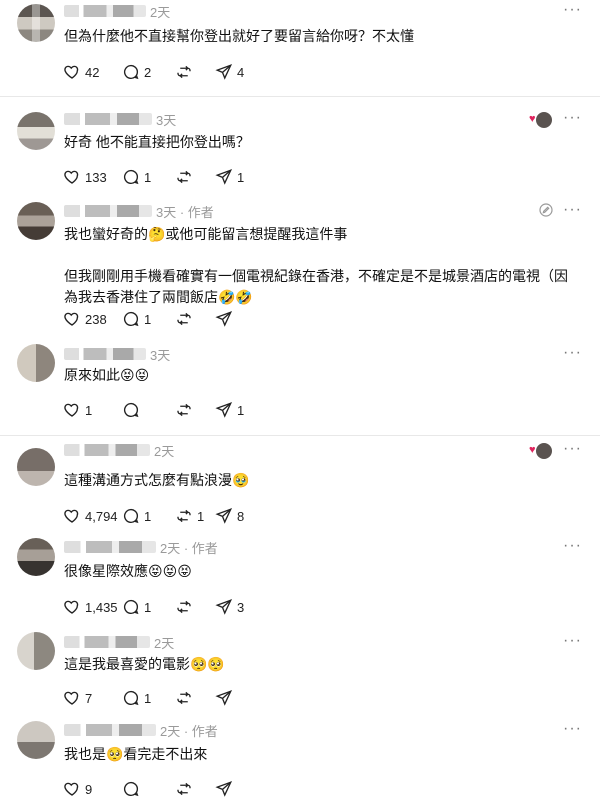 This screenshot has height=811, width=600. What do you see at coordinates (90, 516) in the screenshot?
I see `like-button: 4,794` at bounding box center [90, 516].